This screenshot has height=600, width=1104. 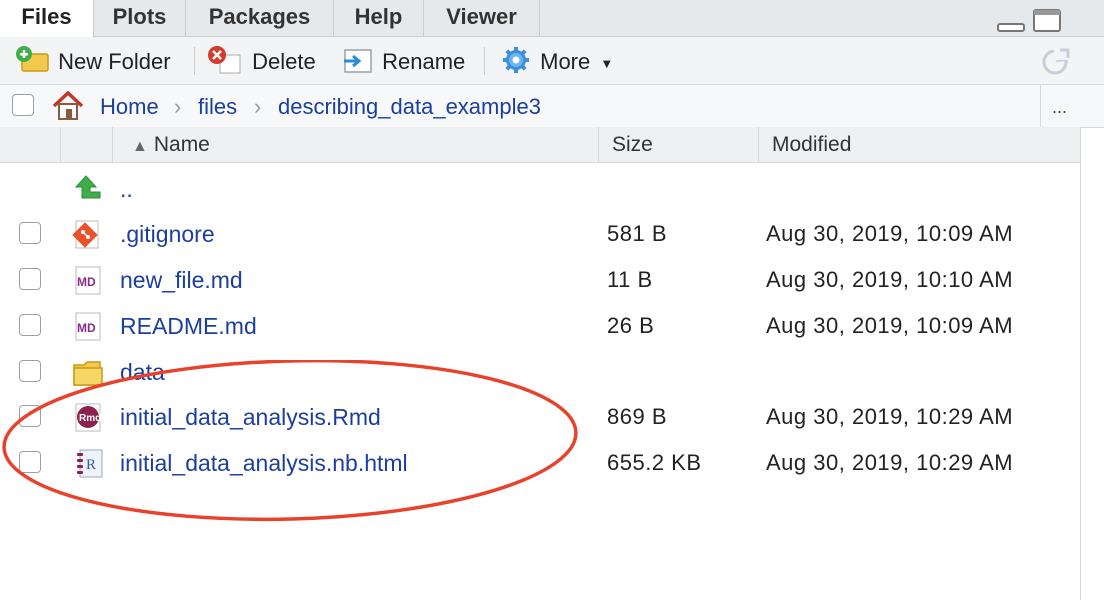 What do you see at coordinates (181, 280) in the screenshot?
I see `file-name: new_file.md` at bounding box center [181, 280].